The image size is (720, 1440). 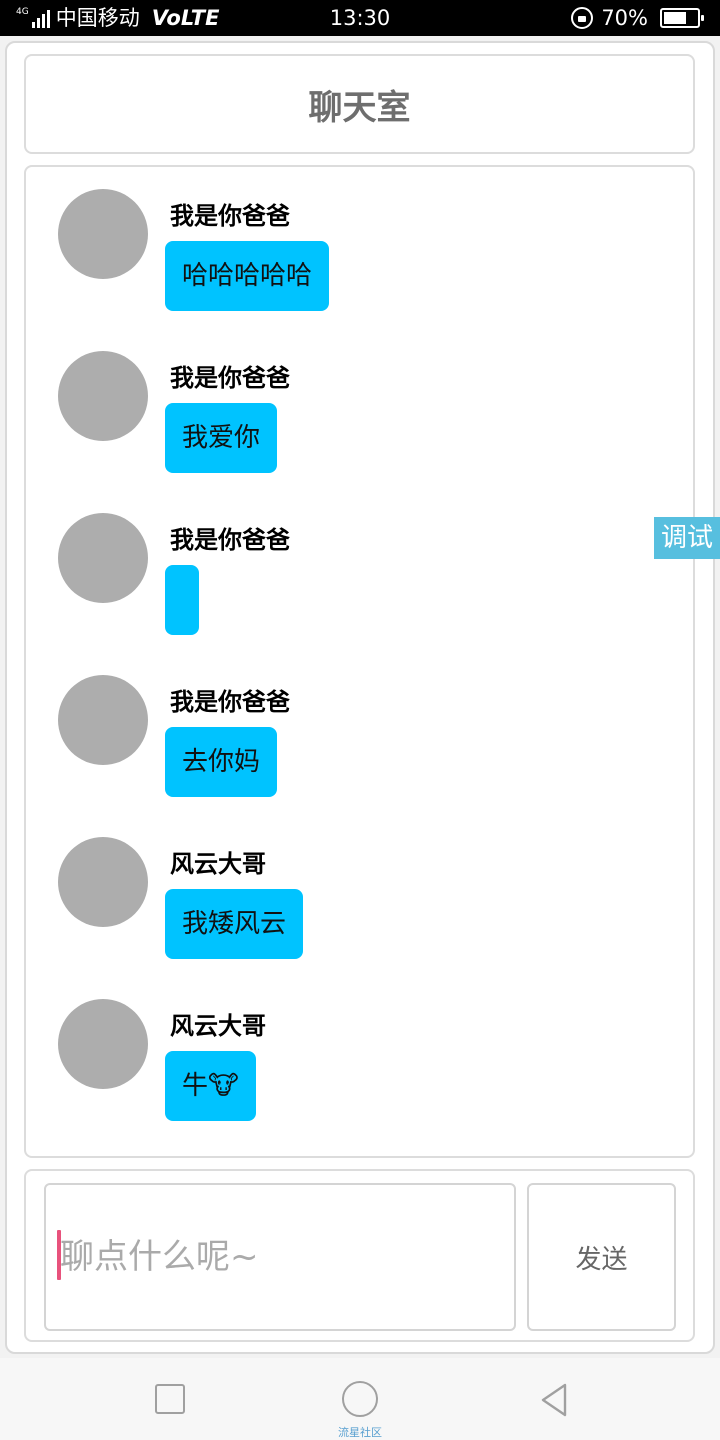 What do you see at coordinates (59, 1255) in the screenshot?
I see `text-caret` at bounding box center [59, 1255].